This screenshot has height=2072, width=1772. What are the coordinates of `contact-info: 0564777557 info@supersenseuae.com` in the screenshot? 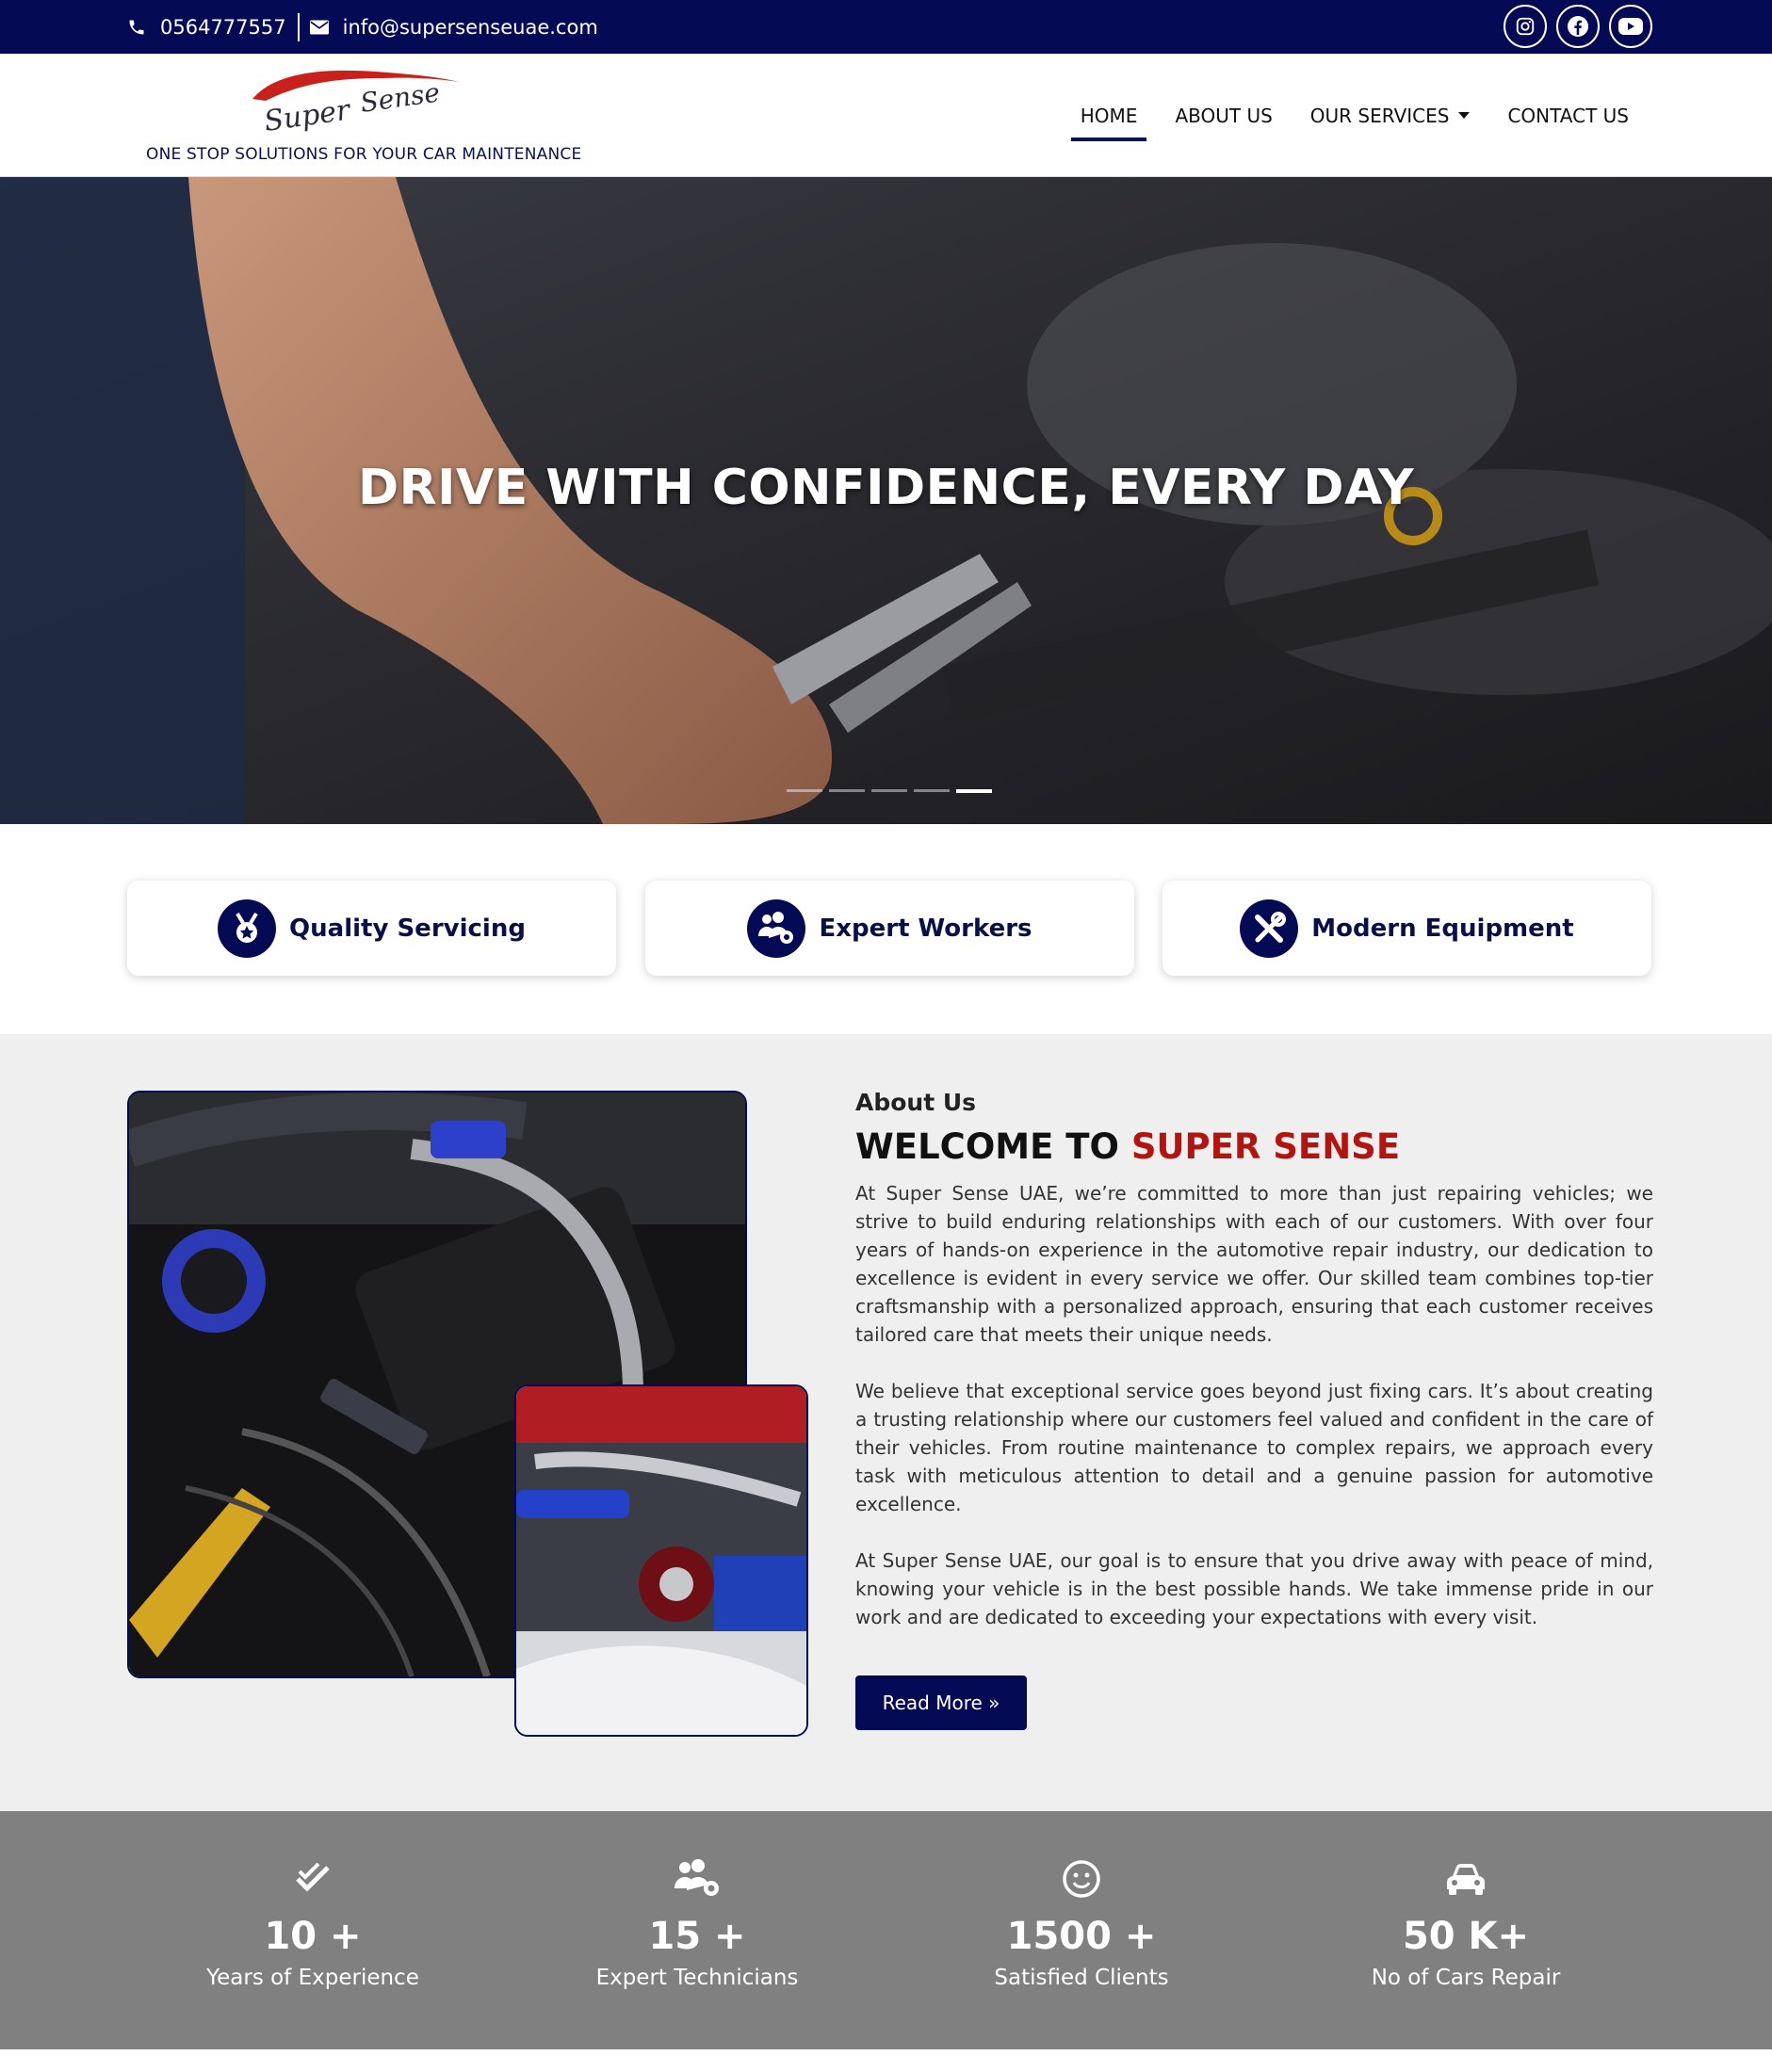 It's located at (362, 27).